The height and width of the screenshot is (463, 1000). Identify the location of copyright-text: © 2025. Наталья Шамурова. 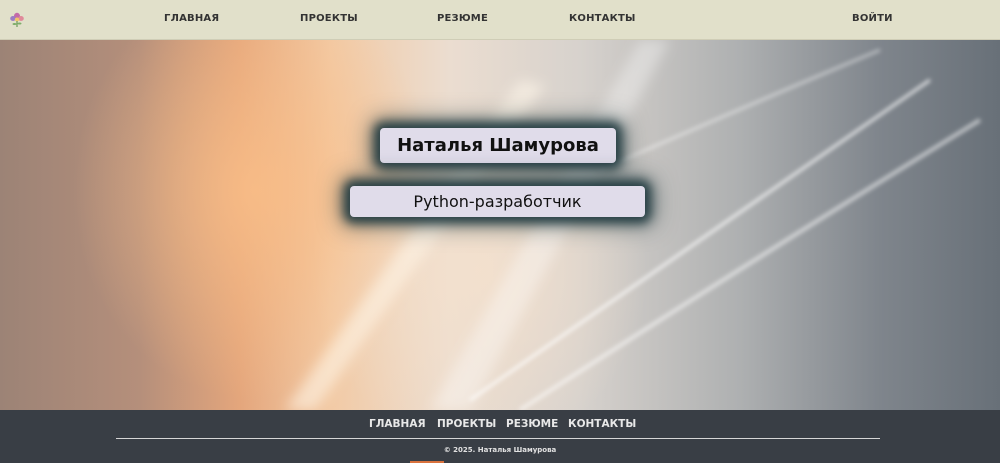
(500, 450).